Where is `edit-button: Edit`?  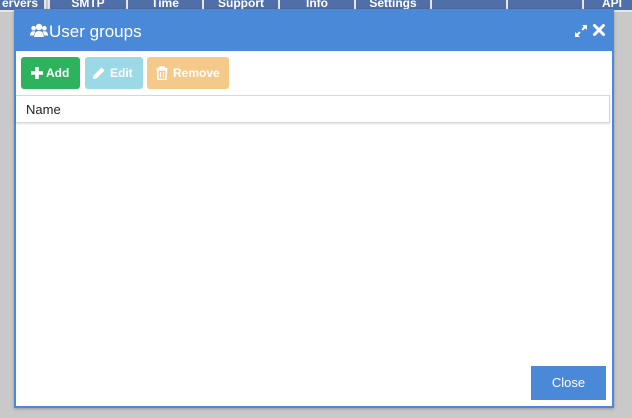 edit-button: Edit is located at coordinates (114, 73).